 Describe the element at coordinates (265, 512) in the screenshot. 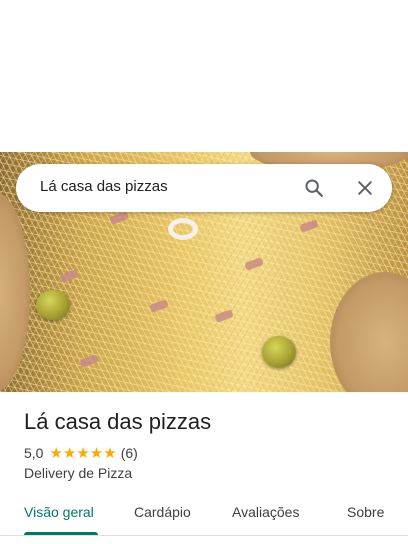

I see `tab-reviews: Avaliações` at that location.